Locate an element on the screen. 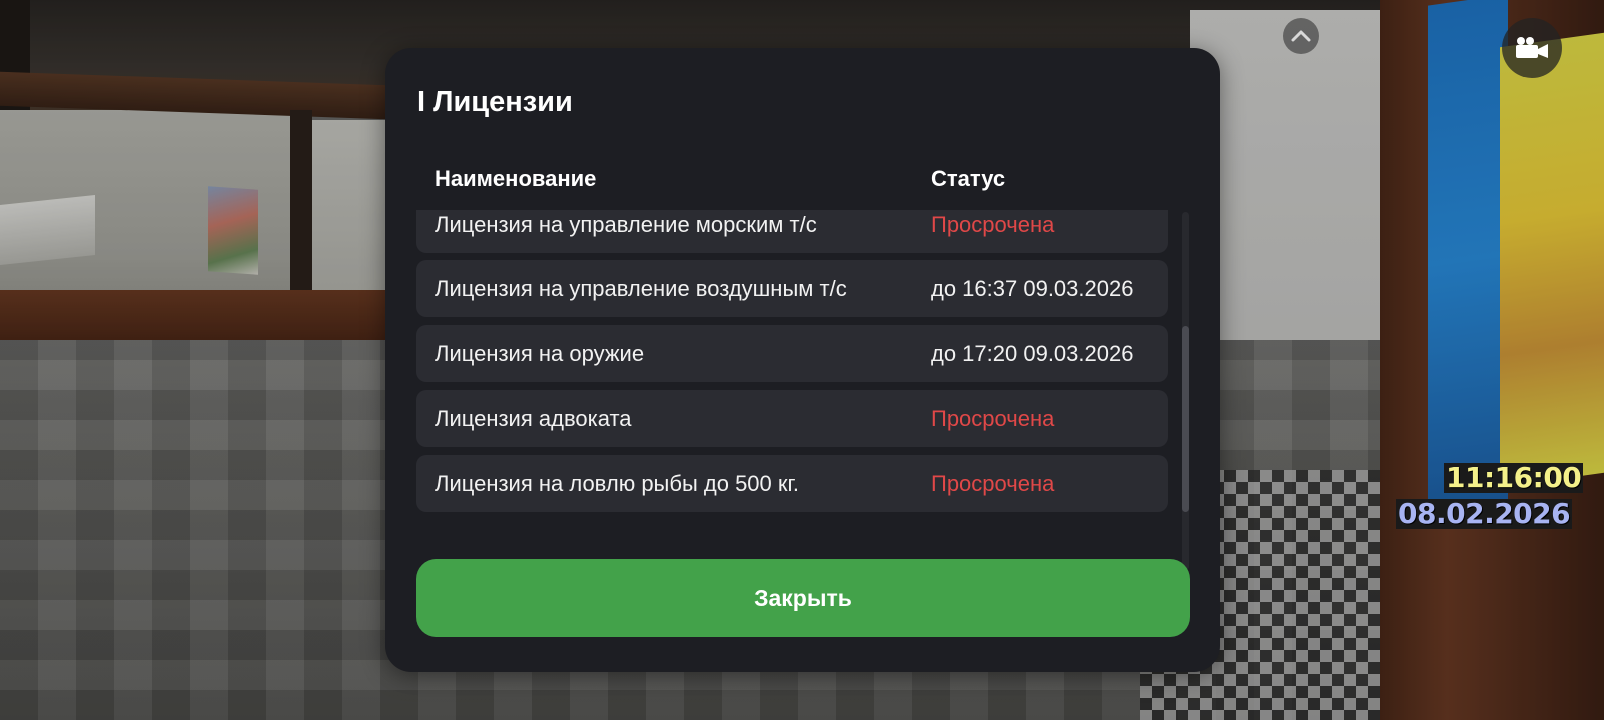 Image resolution: width=1604 pixels, height=720 pixels. license-status: до 17:20 09.03.2026 is located at coordinates (1032, 353).